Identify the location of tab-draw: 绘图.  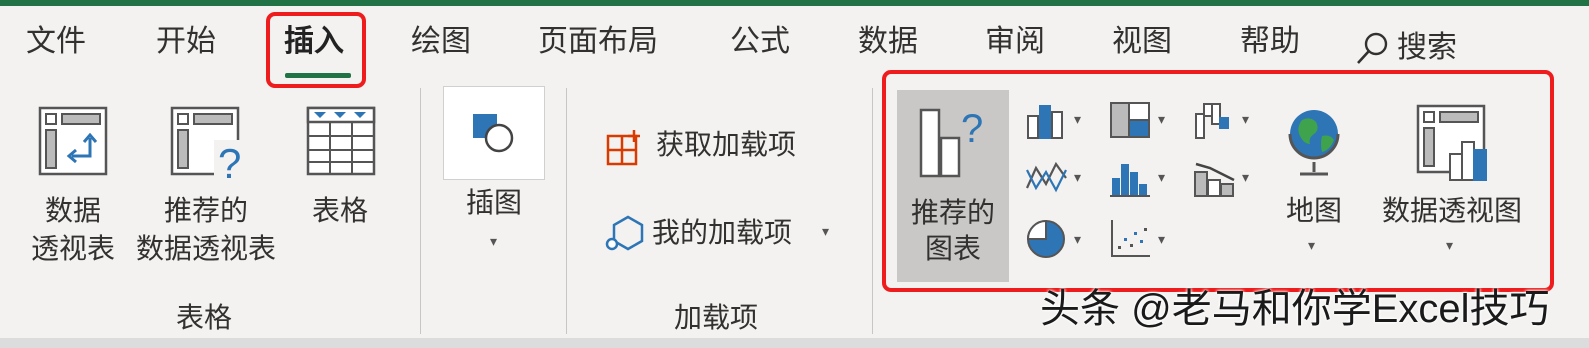
(441, 42).